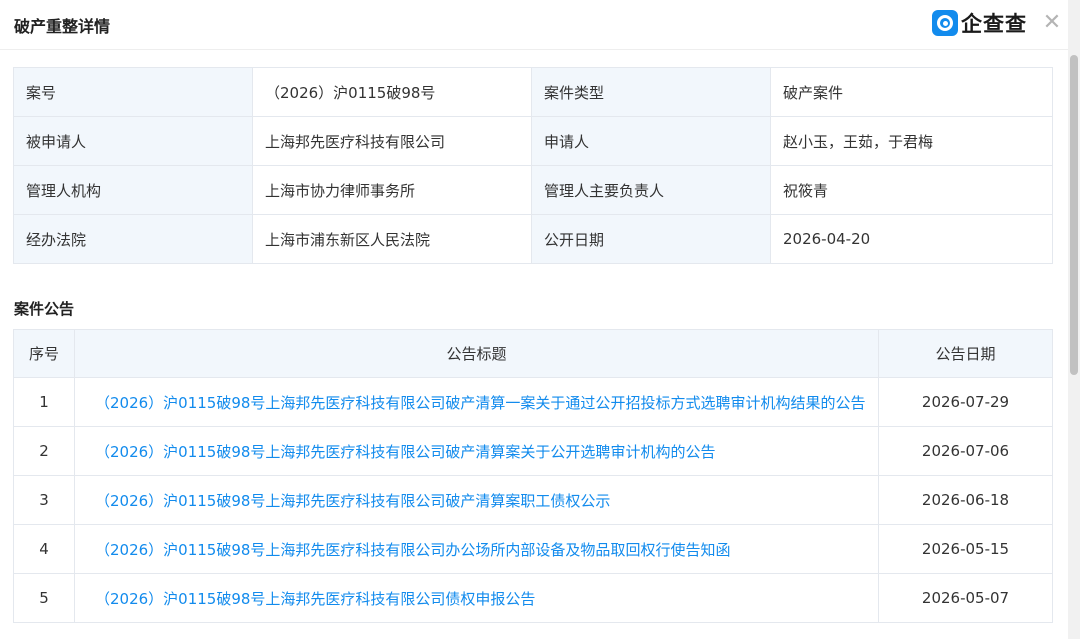 The height and width of the screenshot is (639, 1080). Describe the element at coordinates (911, 190) in the screenshot. I see `administrator-head-value: 祝筱青` at that location.